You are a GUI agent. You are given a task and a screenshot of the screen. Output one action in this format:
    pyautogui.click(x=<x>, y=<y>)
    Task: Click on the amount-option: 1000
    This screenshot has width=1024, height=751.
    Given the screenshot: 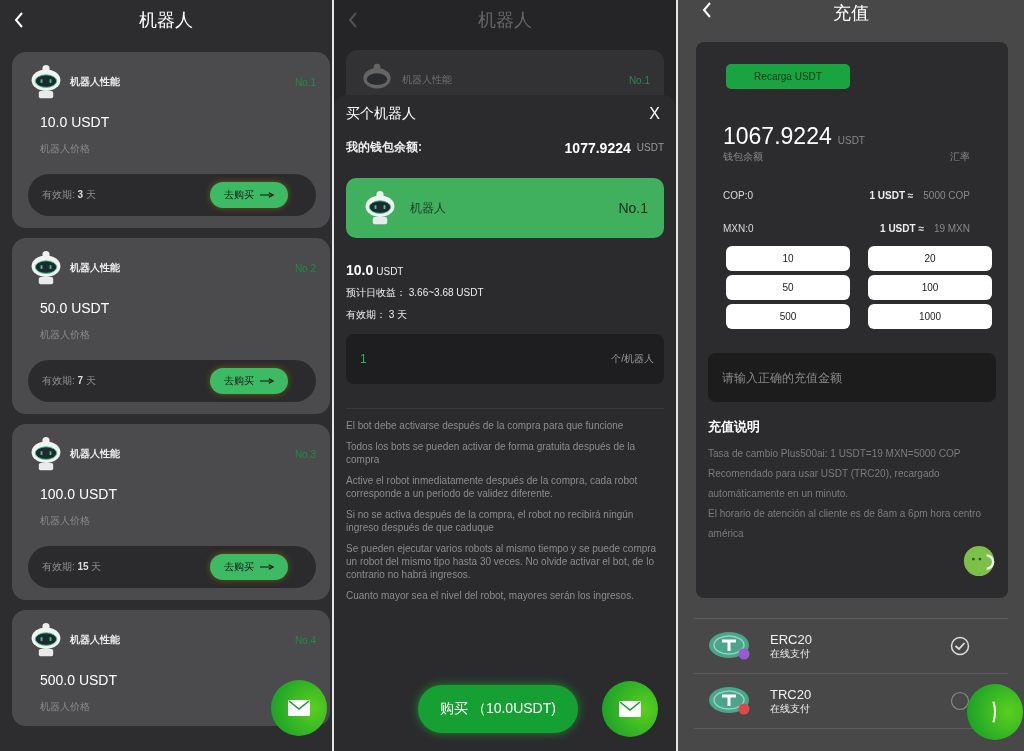 What is the action you would take?
    pyautogui.click(x=930, y=316)
    